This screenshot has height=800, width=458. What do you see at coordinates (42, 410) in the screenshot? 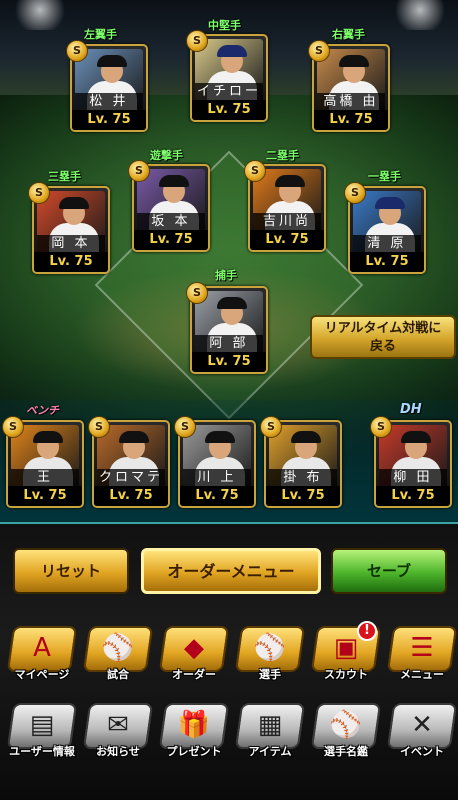
I see `bench-label: ベンチ` at bounding box center [42, 410].